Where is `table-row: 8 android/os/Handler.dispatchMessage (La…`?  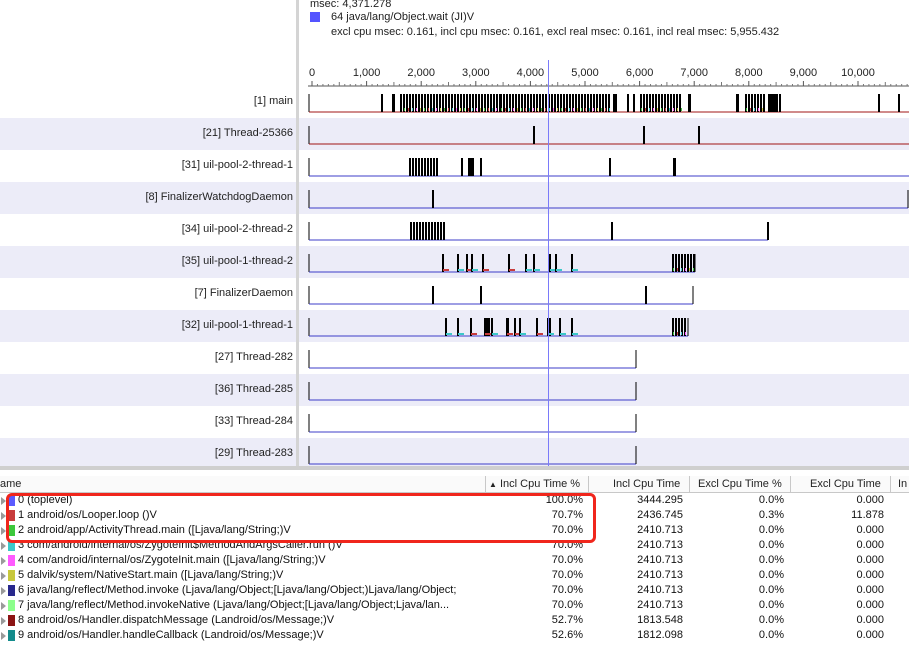 table-row: 8 android/os/Handler.dispatchMessage (La… is located at coordinates (454, 620).